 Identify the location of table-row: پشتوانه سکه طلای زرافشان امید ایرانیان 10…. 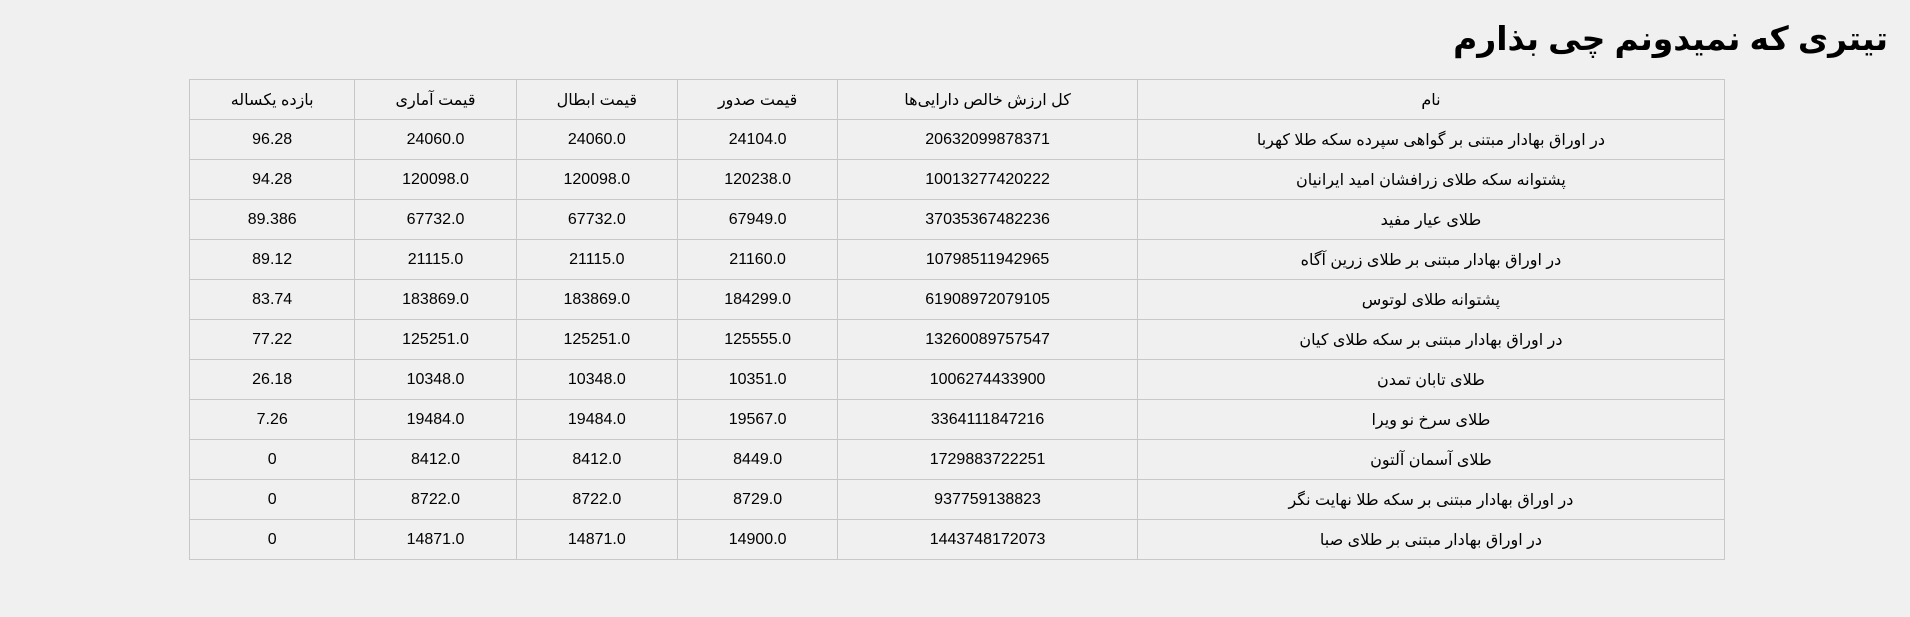
(957, 179).